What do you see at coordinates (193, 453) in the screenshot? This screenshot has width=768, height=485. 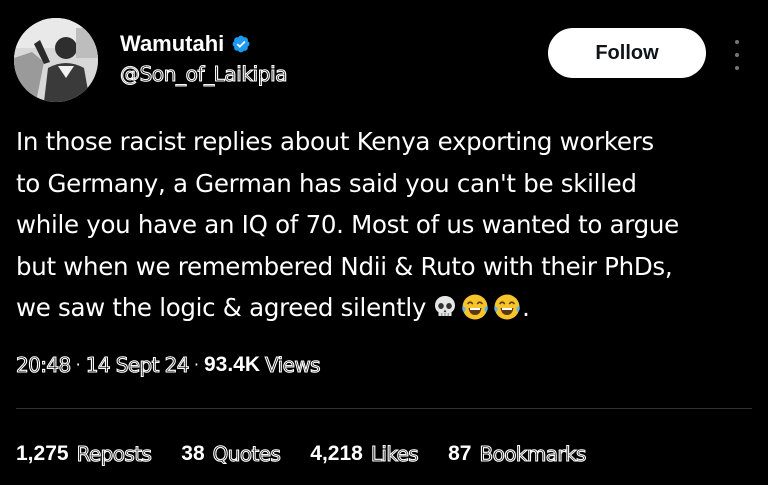 I see `stat-count: 38` at bounding box center [193, 453].